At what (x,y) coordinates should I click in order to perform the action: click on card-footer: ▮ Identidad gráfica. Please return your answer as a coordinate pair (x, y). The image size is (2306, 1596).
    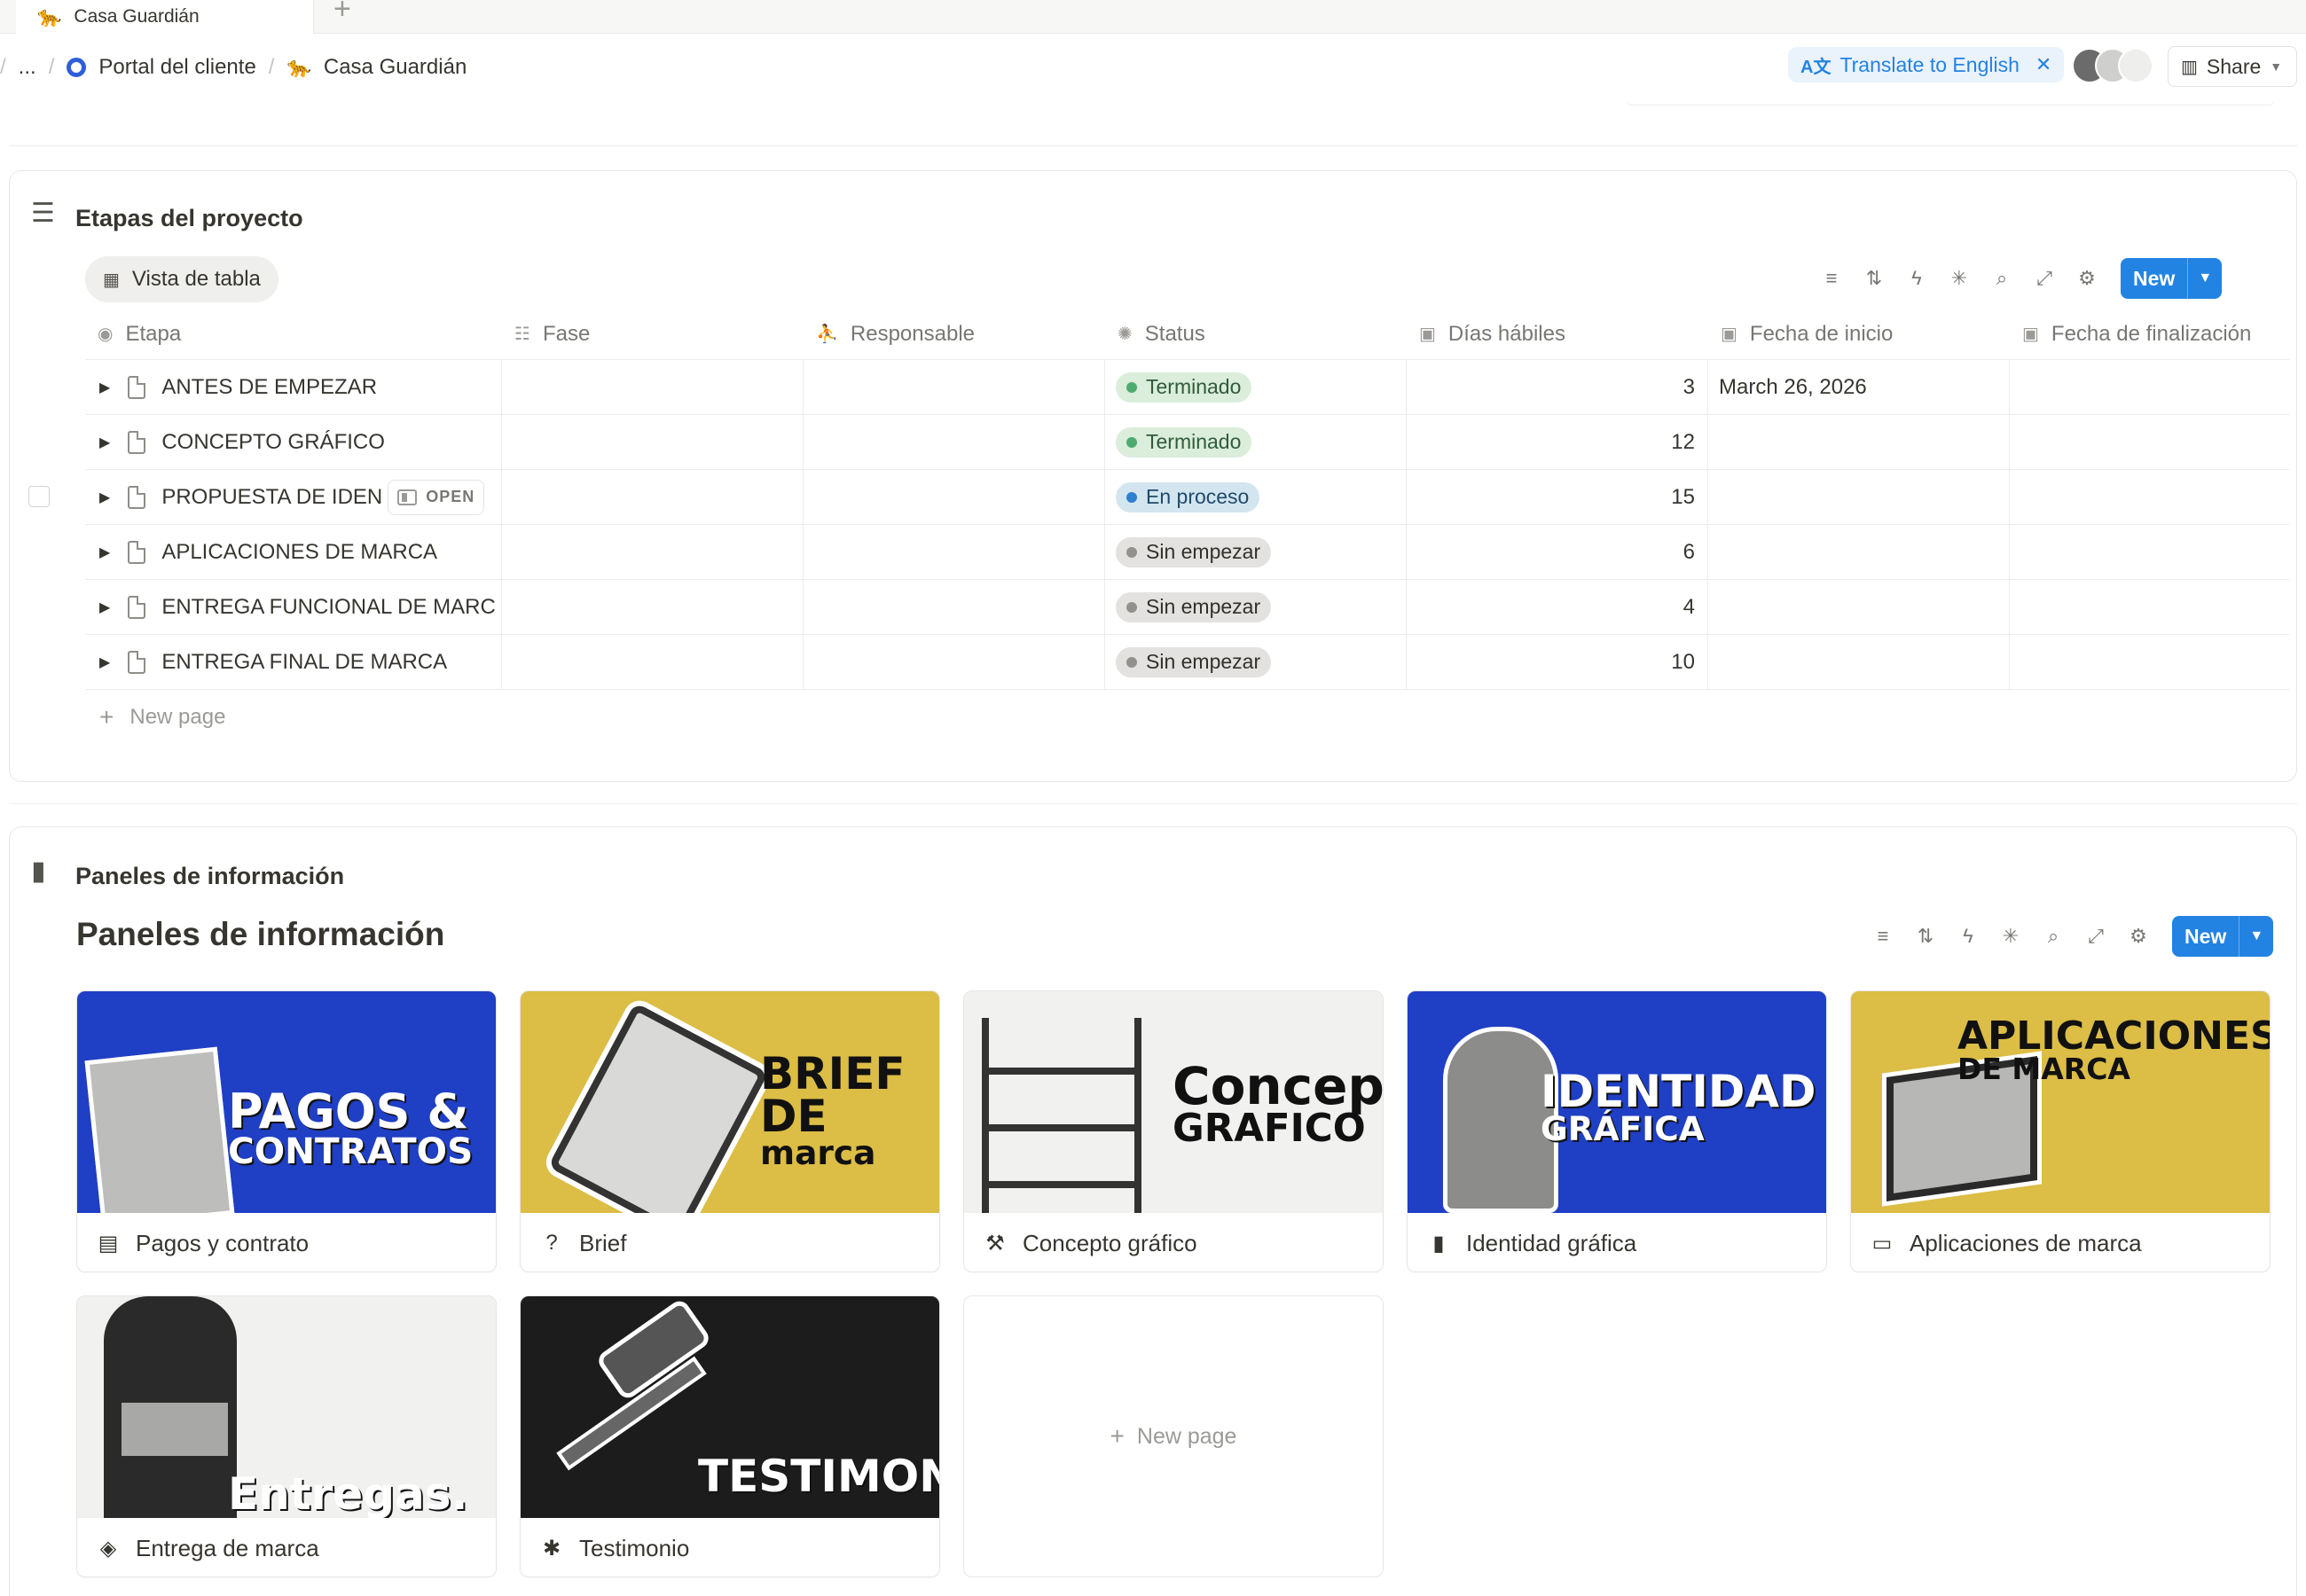
    Looking at the image, I should click on (1617, 1242).